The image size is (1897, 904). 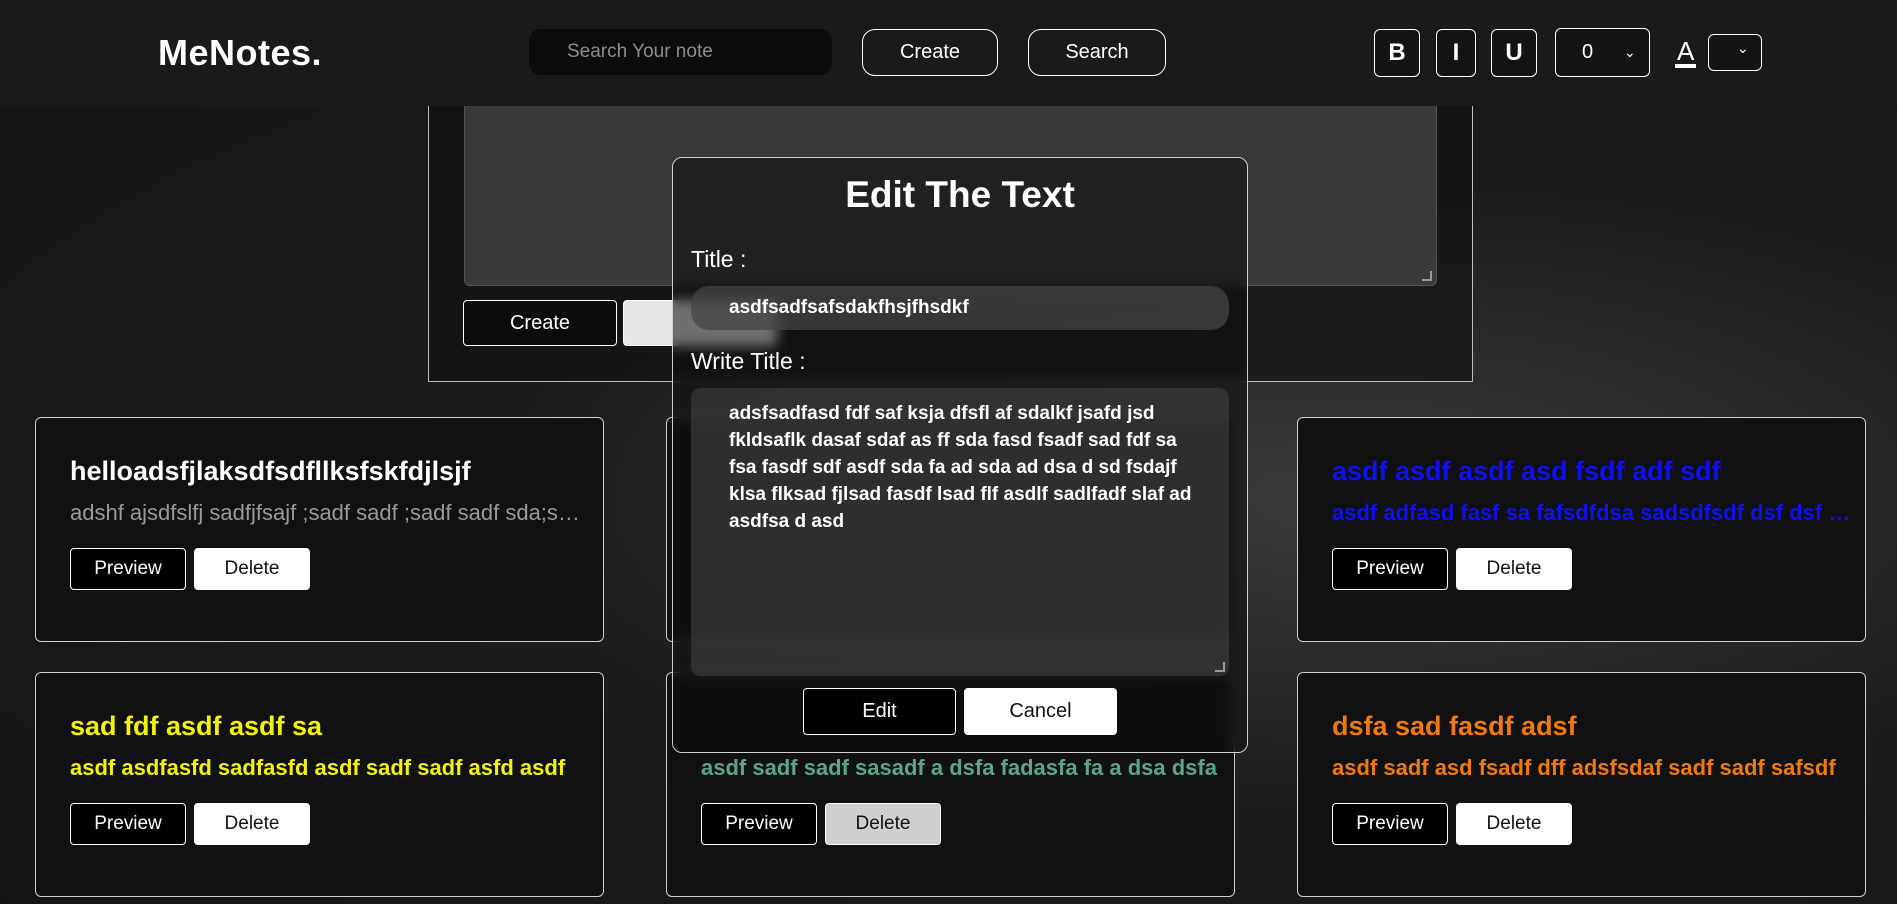 What do you see at coordinates (719, 259) in the screenshot?
I see `title-field-label: Title :` at bounding box center [719, 259].